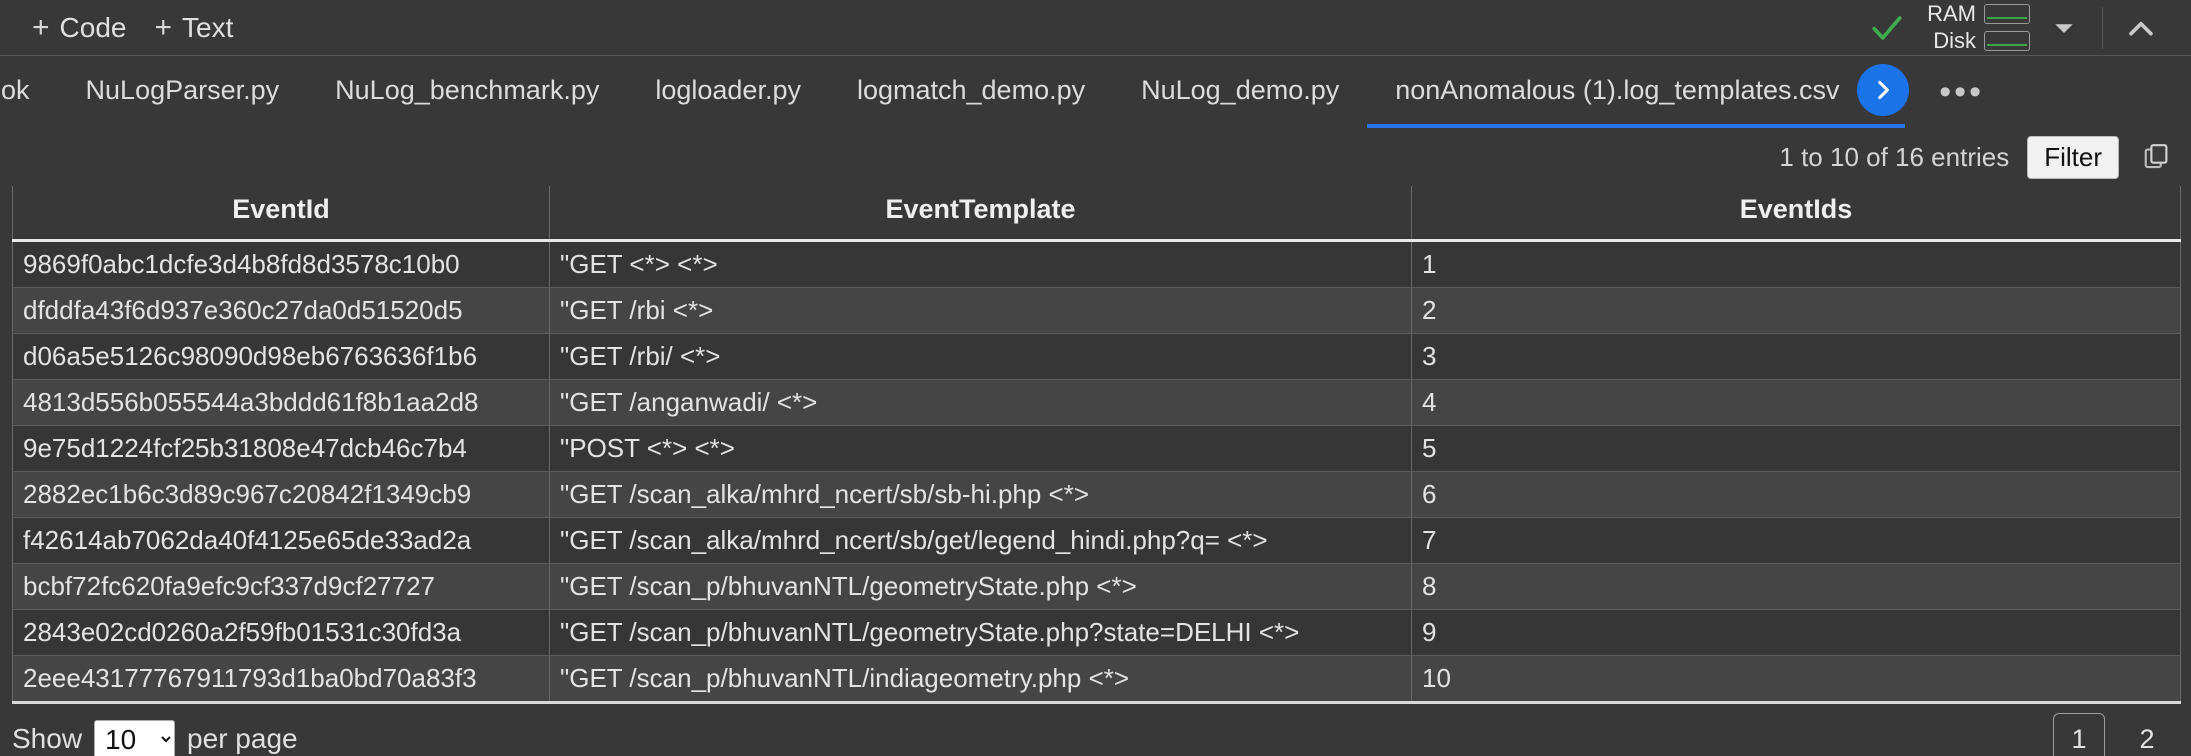  Describe the element at coordinates (1796, 494) in the screenshot. I see `cell-eventids: 6` at that location.